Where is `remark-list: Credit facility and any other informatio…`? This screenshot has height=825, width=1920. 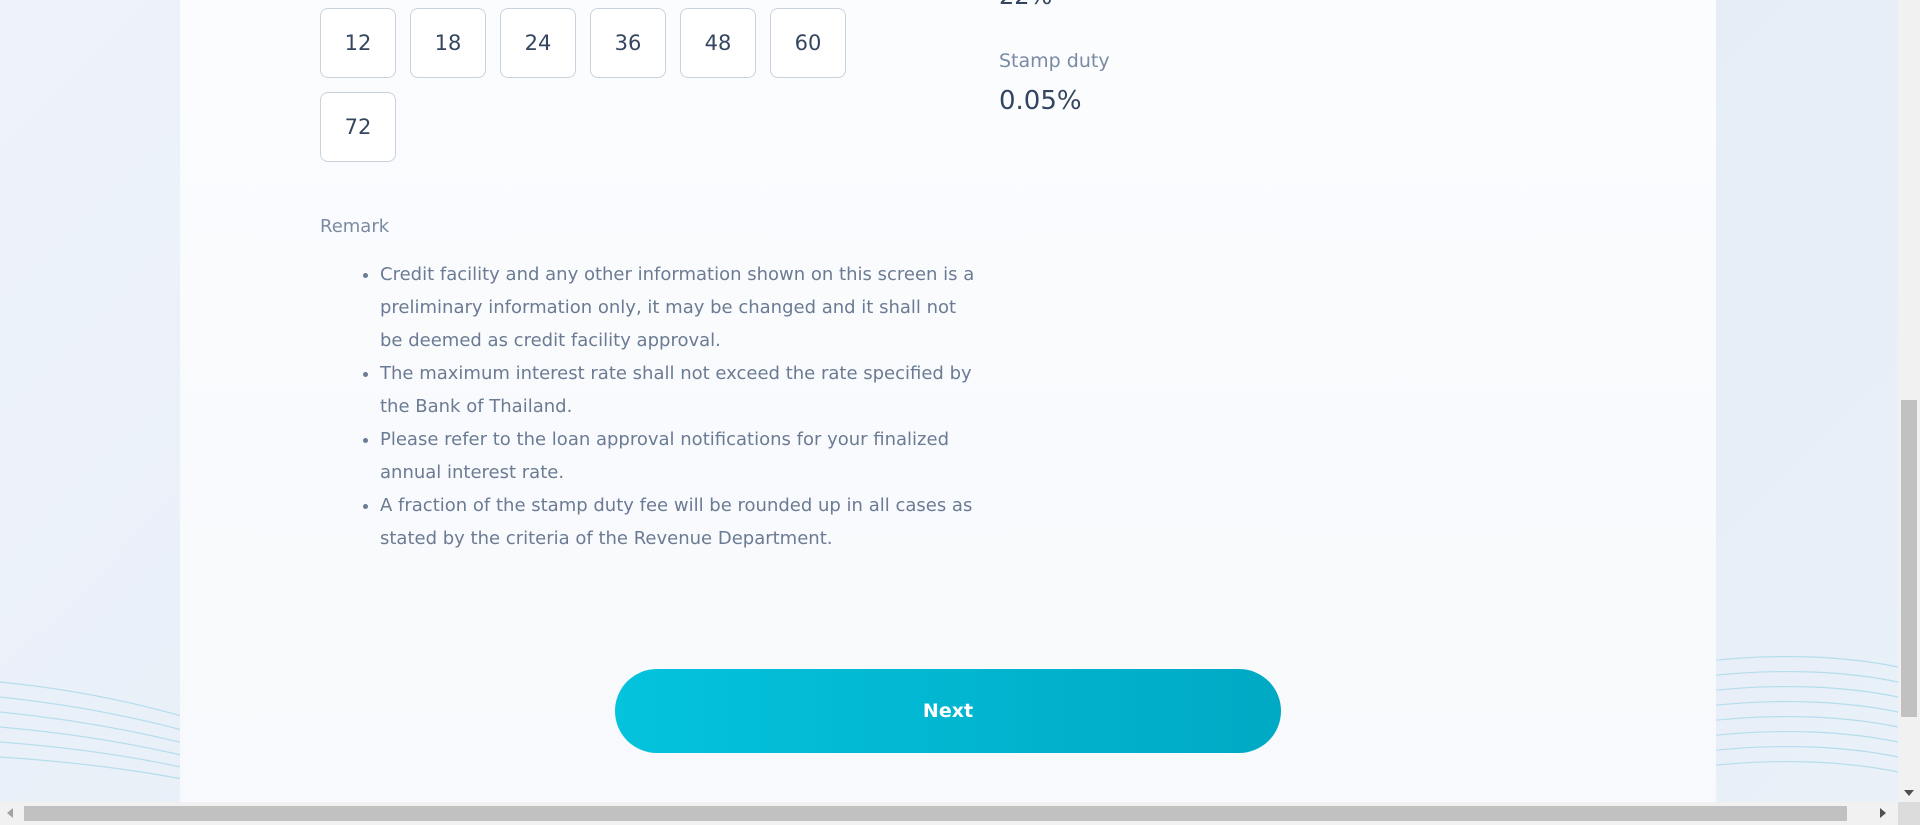 remark-list: Credit facility and any other informatio… is located at coordinates (650, 406).